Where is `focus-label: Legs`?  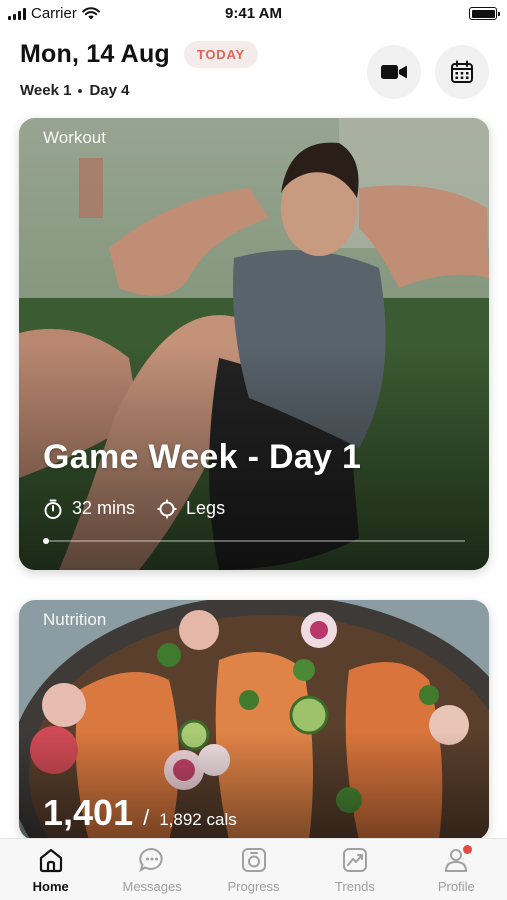
focus-label: Legs is located at coordinates (206, 508).